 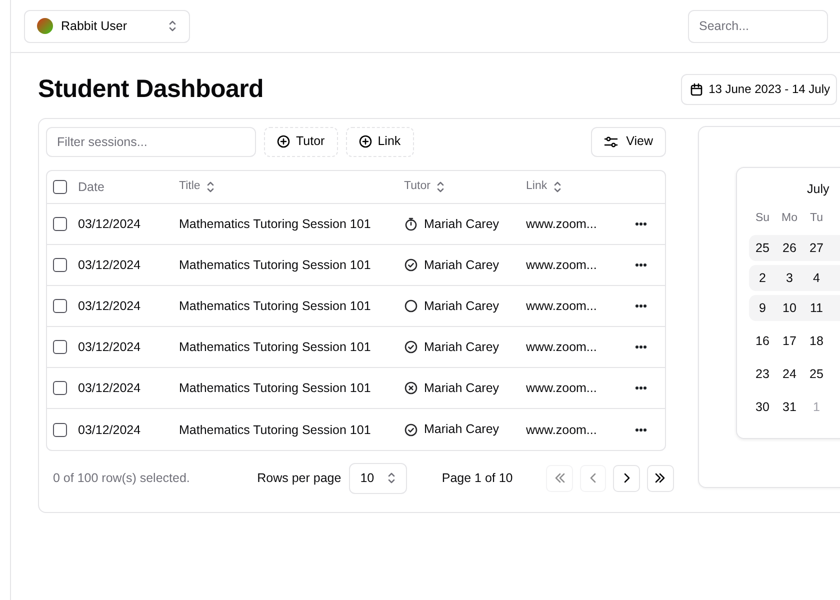 I want to click on rows-per-page-label: Rows per page, so click(x=299, y=478).